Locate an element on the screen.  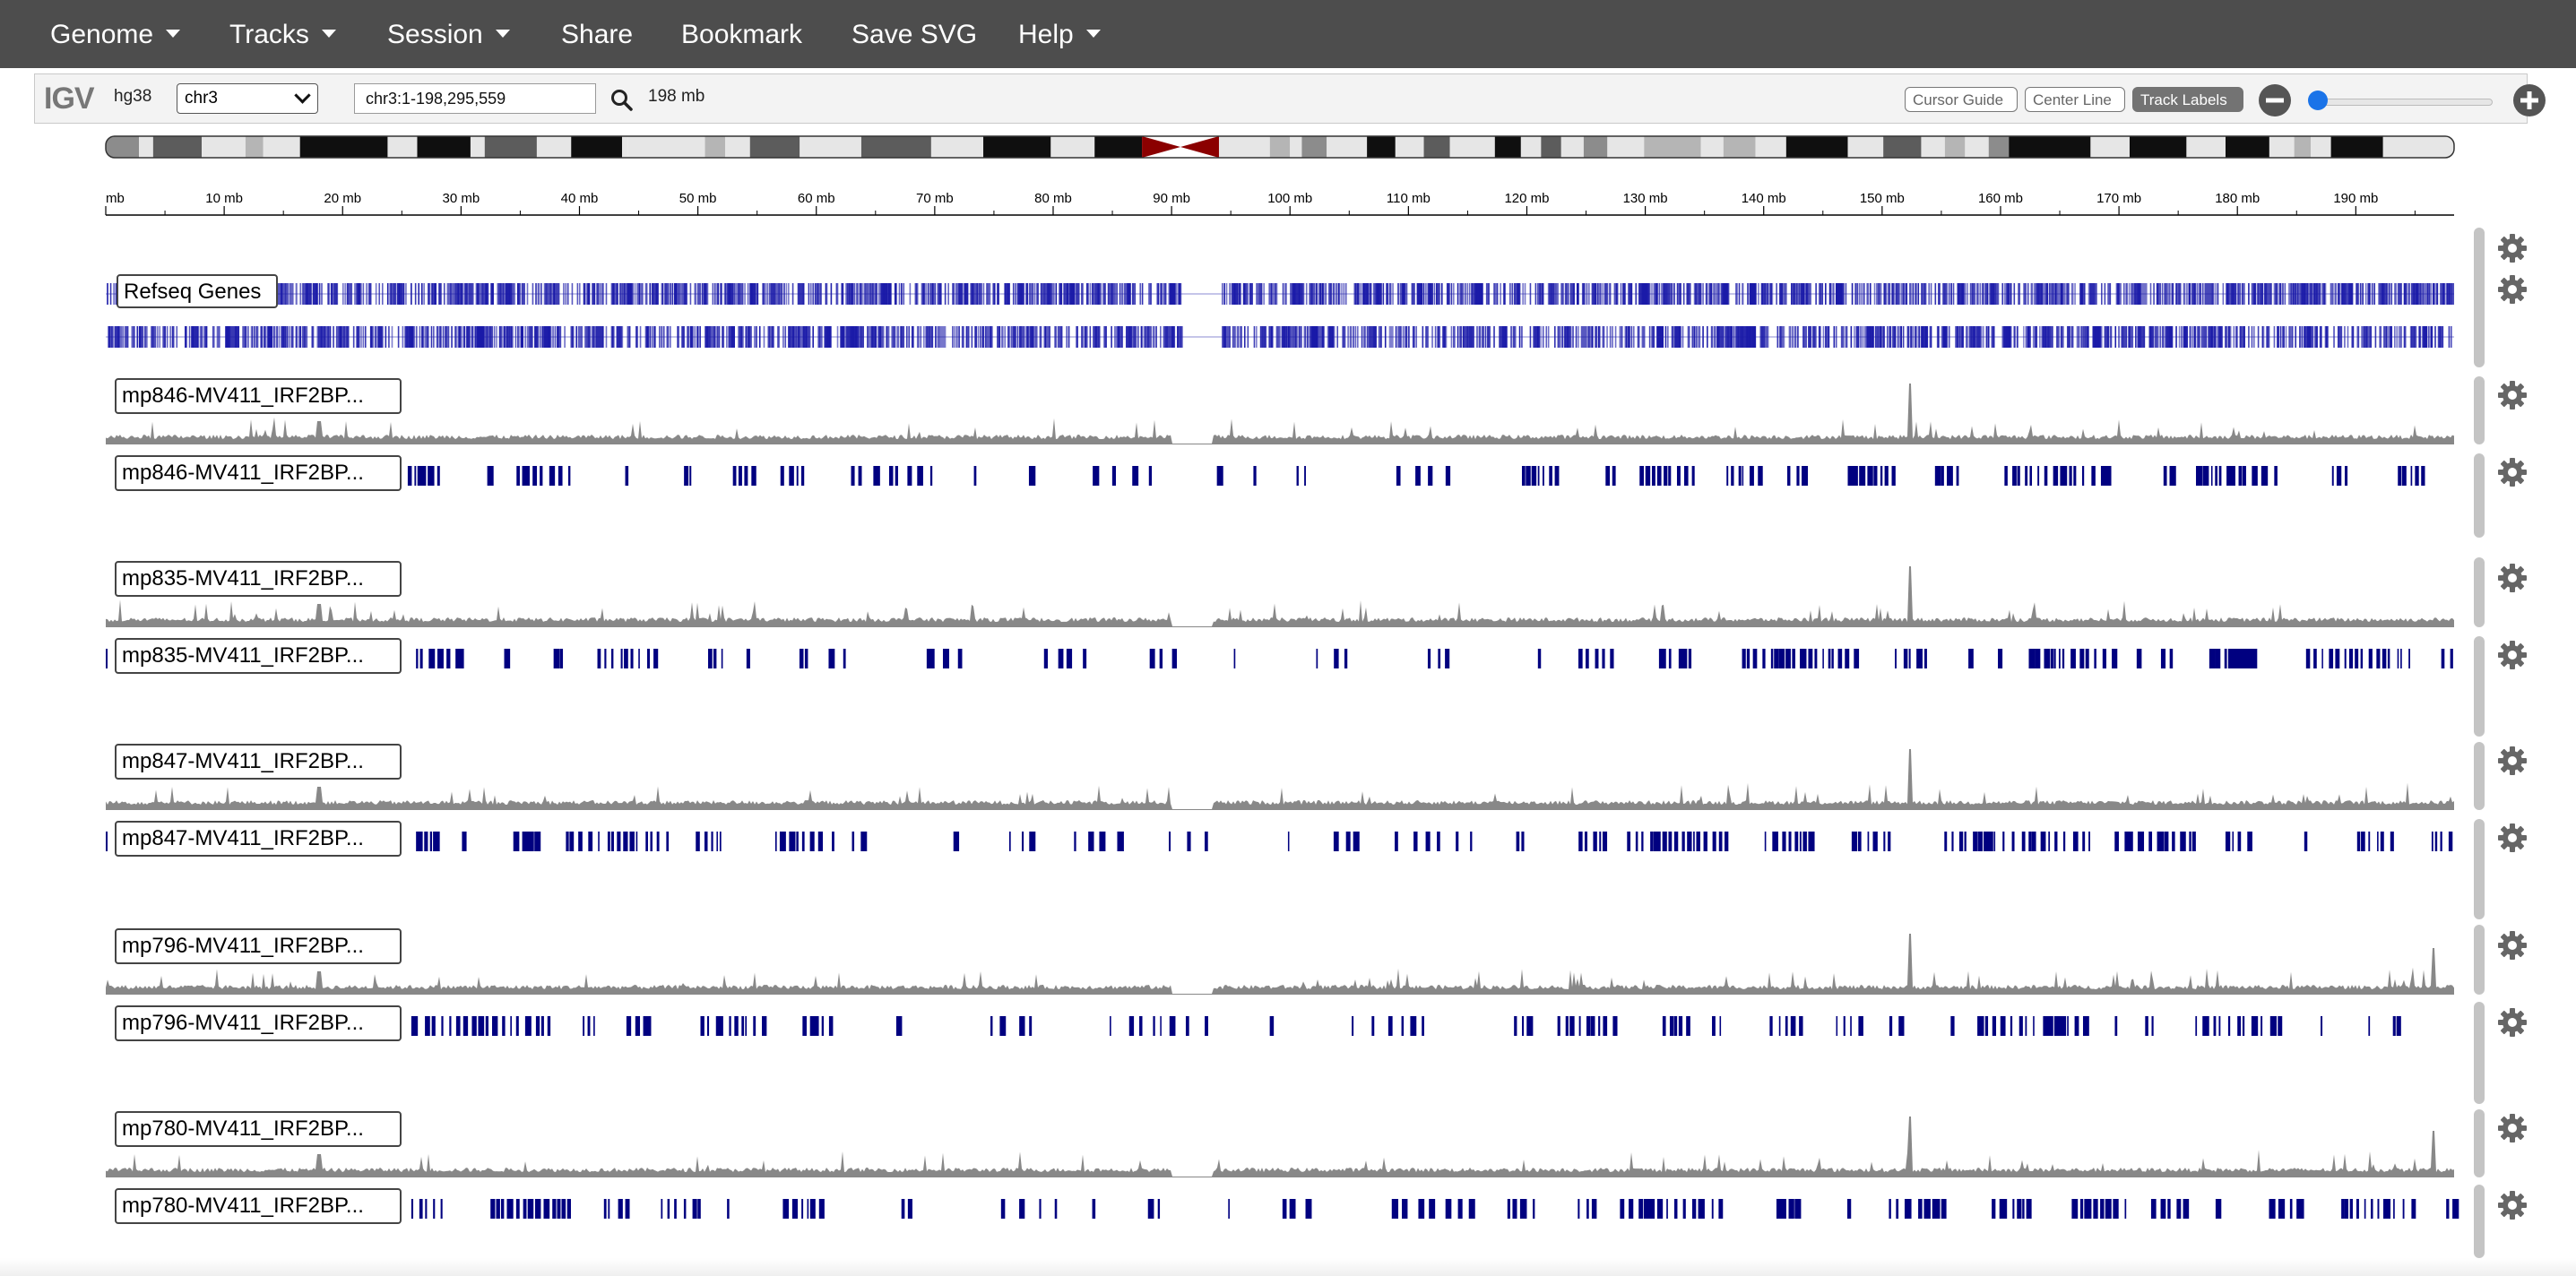
menu-genome: Genome is located at coordinates (115, 34).